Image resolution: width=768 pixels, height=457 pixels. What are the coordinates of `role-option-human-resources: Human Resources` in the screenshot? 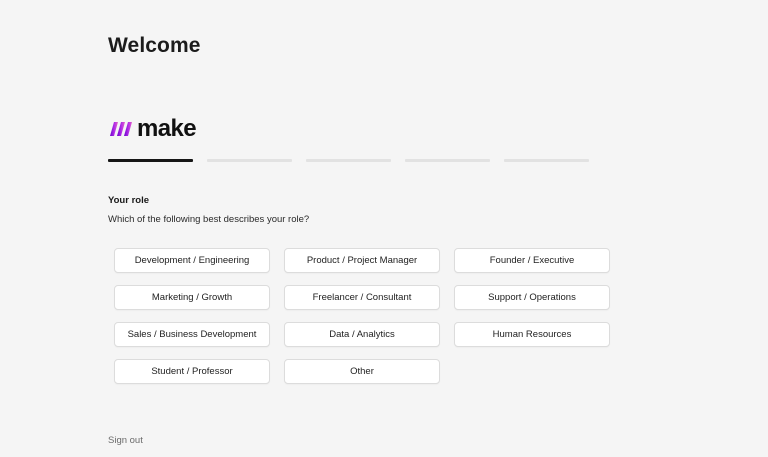 It's located at (532, 334).